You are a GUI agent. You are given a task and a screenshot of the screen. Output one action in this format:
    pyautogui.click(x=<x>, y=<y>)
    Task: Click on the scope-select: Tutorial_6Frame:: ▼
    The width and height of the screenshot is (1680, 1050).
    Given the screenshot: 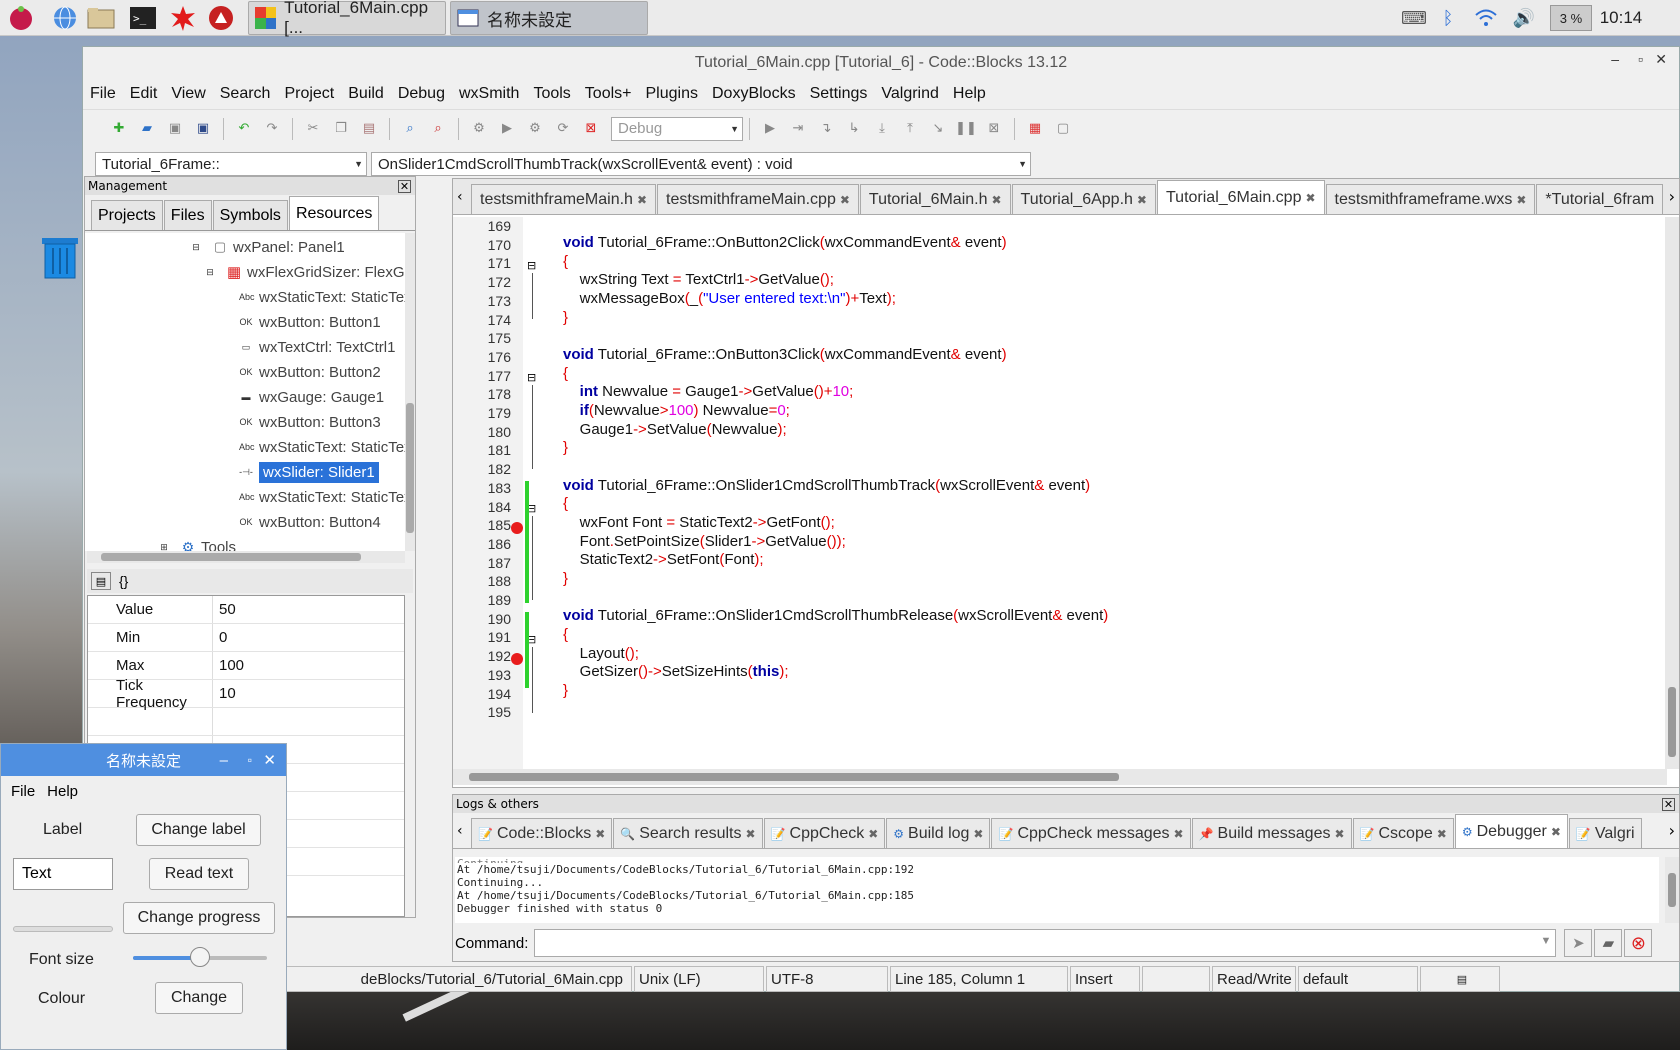 What is the action you would take?
    pyautogui.click(x=231, y=164)
    